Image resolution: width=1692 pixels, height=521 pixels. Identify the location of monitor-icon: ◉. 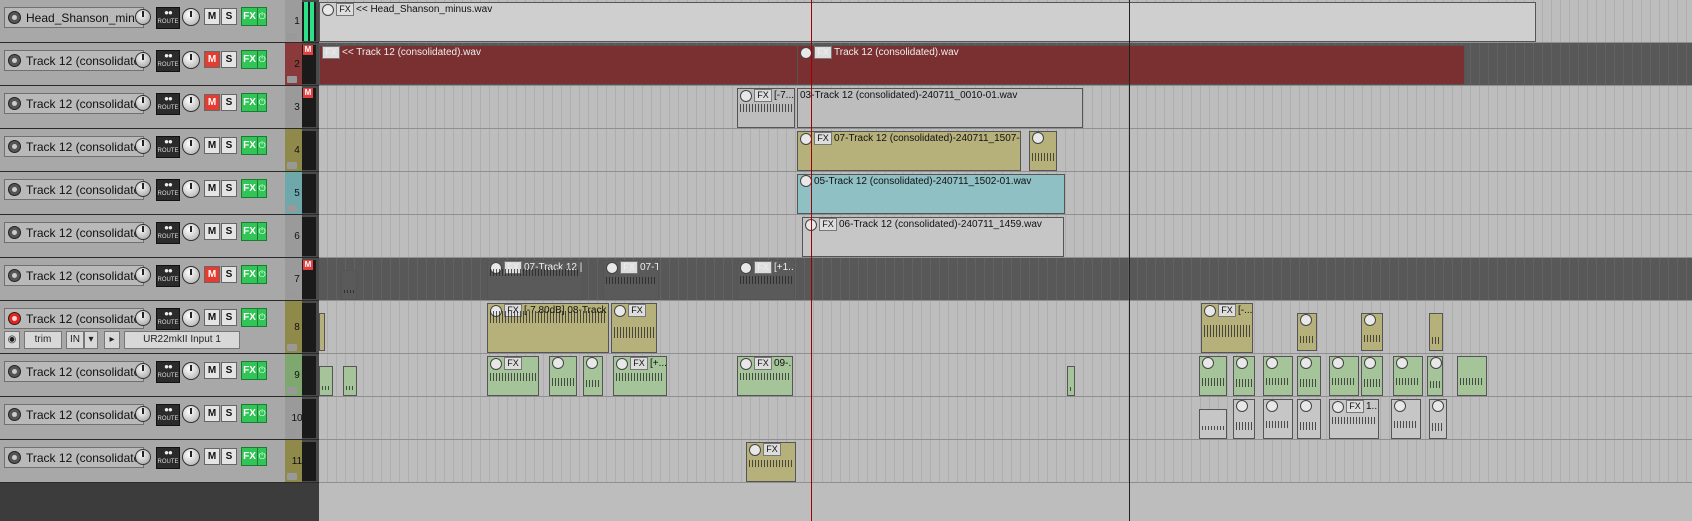
(12, 340).